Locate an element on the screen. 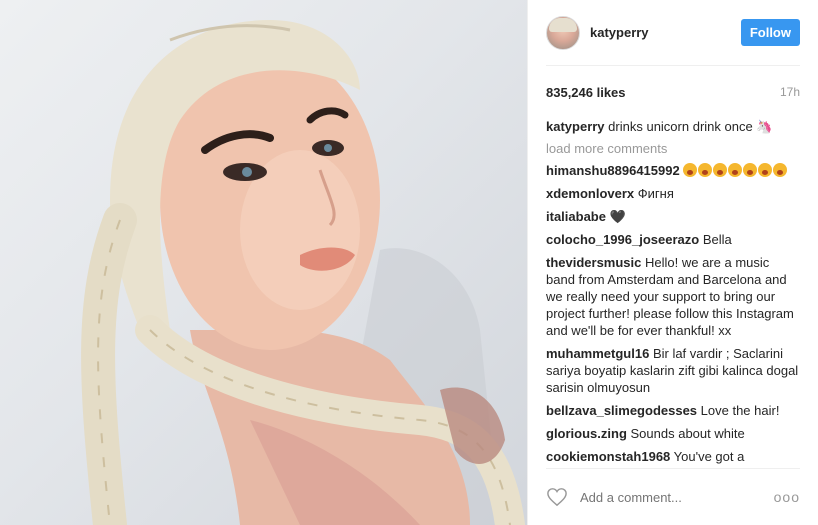 This screenshot has height=525, width=818. comment-username: italiababe is located at coordinates (576, 216).